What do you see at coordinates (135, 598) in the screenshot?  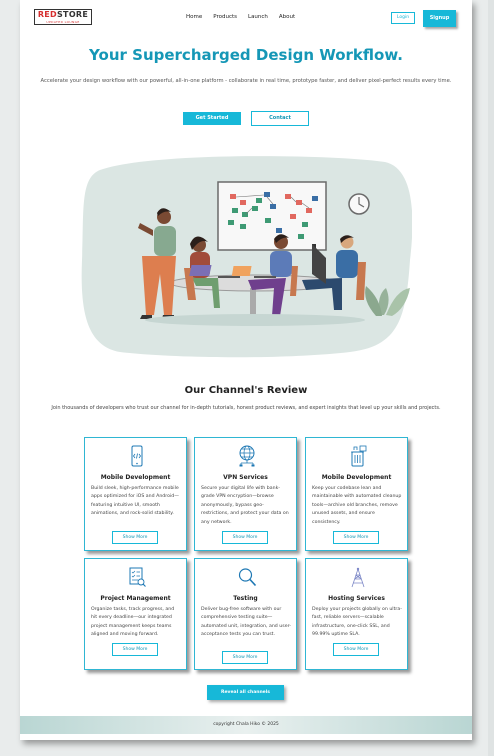 I see `card-title: Project Management` at bounding box center [135, 598].